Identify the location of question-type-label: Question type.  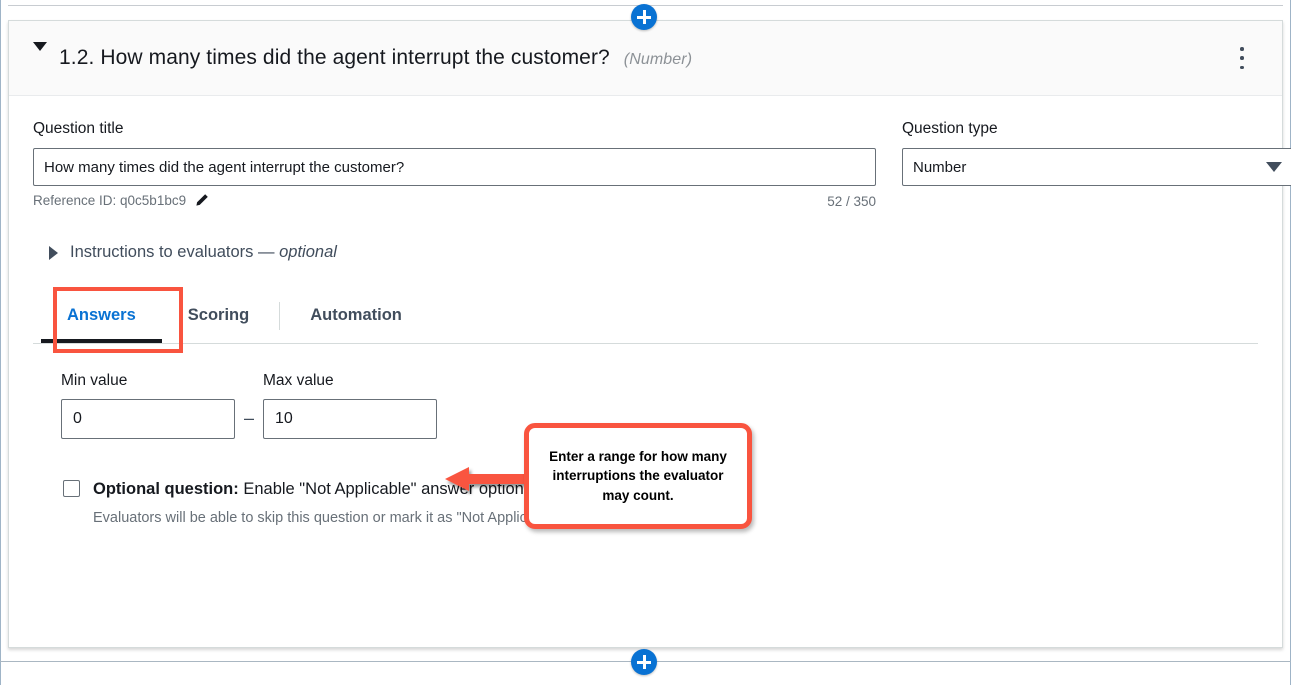
(950, 128).